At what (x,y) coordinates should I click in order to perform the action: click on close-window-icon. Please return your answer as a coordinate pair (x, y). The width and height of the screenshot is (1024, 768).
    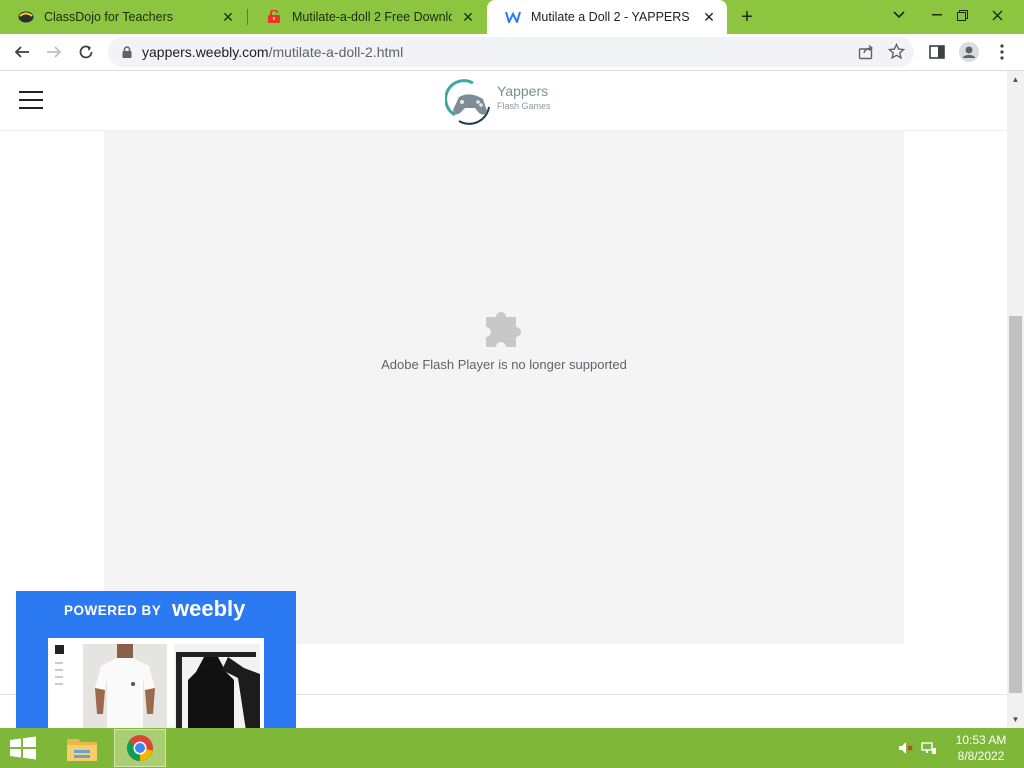
    Looking at the image, I should click on (997, 15).